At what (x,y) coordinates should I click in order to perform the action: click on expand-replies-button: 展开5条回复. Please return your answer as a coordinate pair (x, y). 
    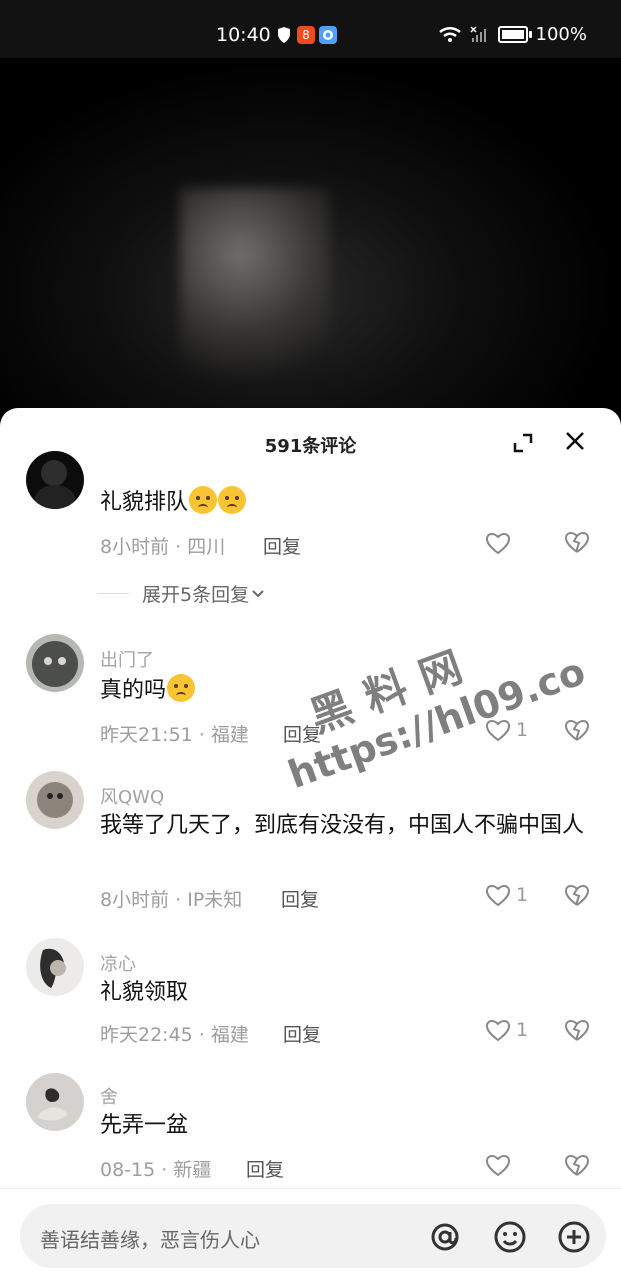
    Looking at the image, I should click on (182, 593).